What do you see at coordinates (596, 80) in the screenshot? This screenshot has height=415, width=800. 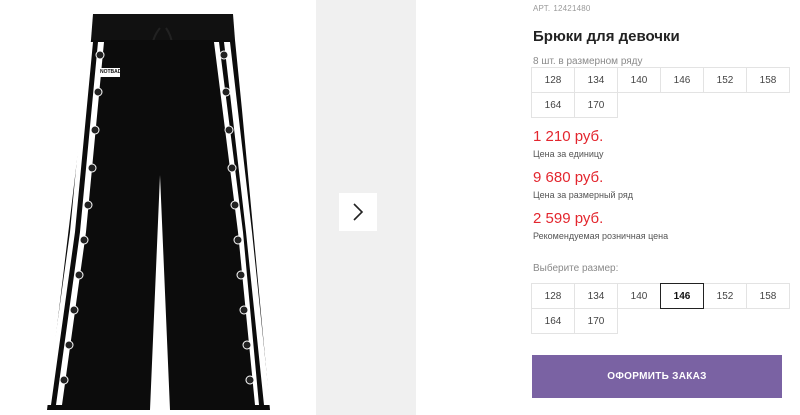 I see `size-row-cell: 134` at bounding box center [596, 80].